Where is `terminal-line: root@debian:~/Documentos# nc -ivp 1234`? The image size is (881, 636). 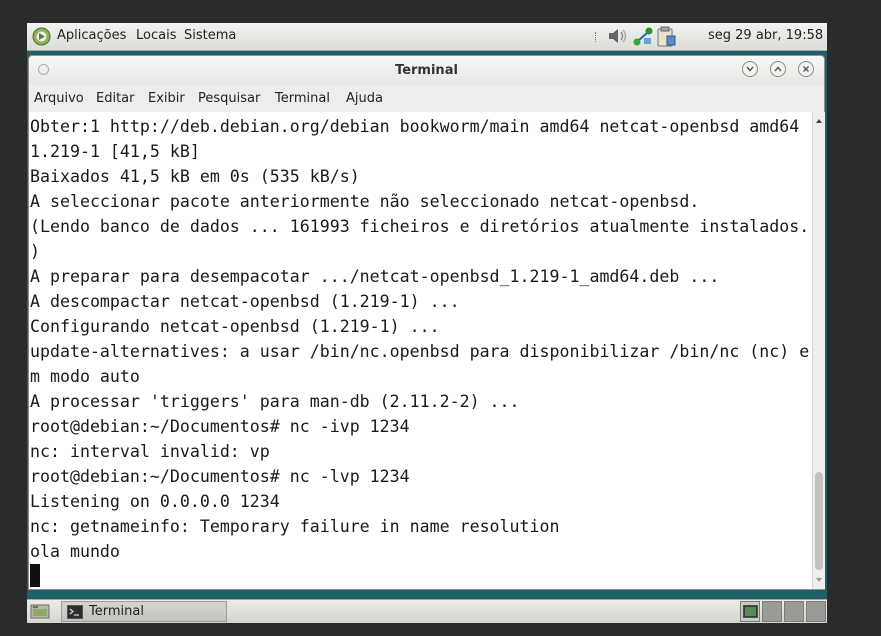
terminal-line: root@debian:~/Documentos# nc -ivp 1234 is located at coordinates (220, 426).